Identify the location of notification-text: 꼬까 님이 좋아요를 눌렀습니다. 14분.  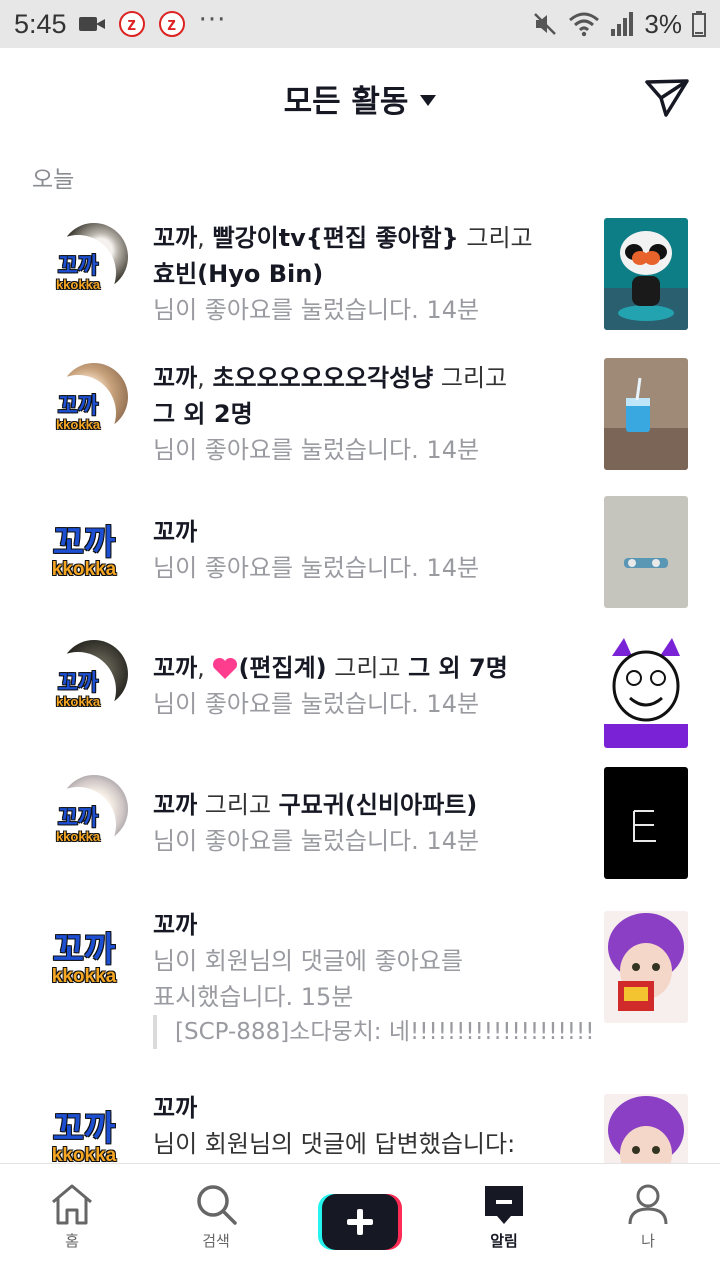
(316, 550).